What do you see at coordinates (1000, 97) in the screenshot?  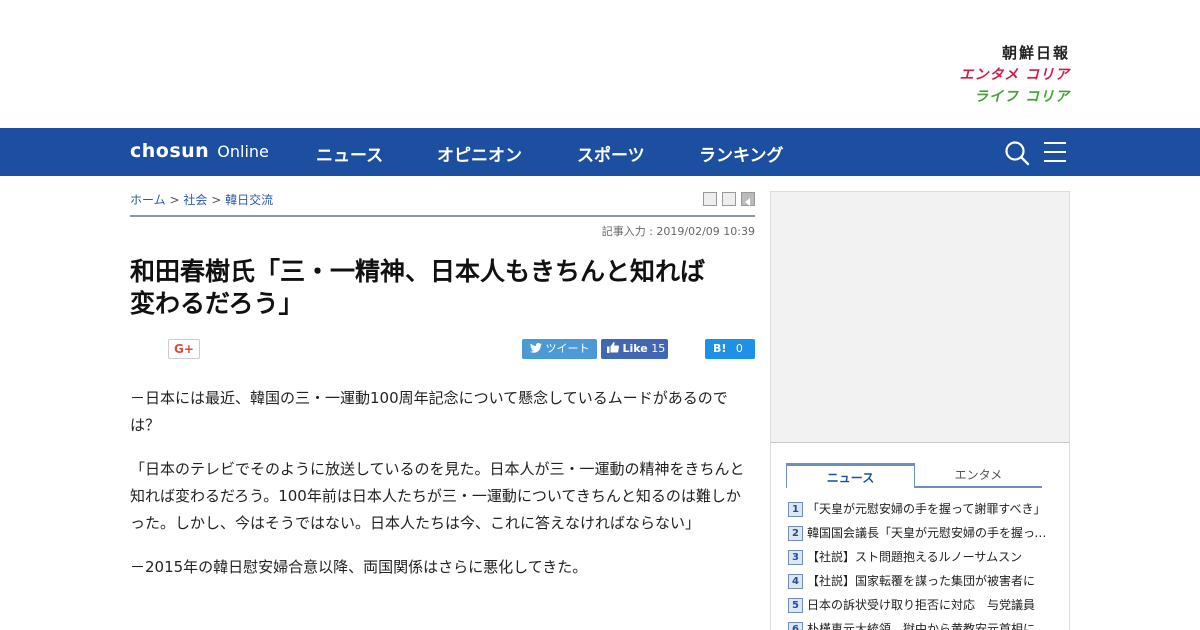 I see `life-korea-logo-link: ライフ コリア` at bounding box center [1000, 97].